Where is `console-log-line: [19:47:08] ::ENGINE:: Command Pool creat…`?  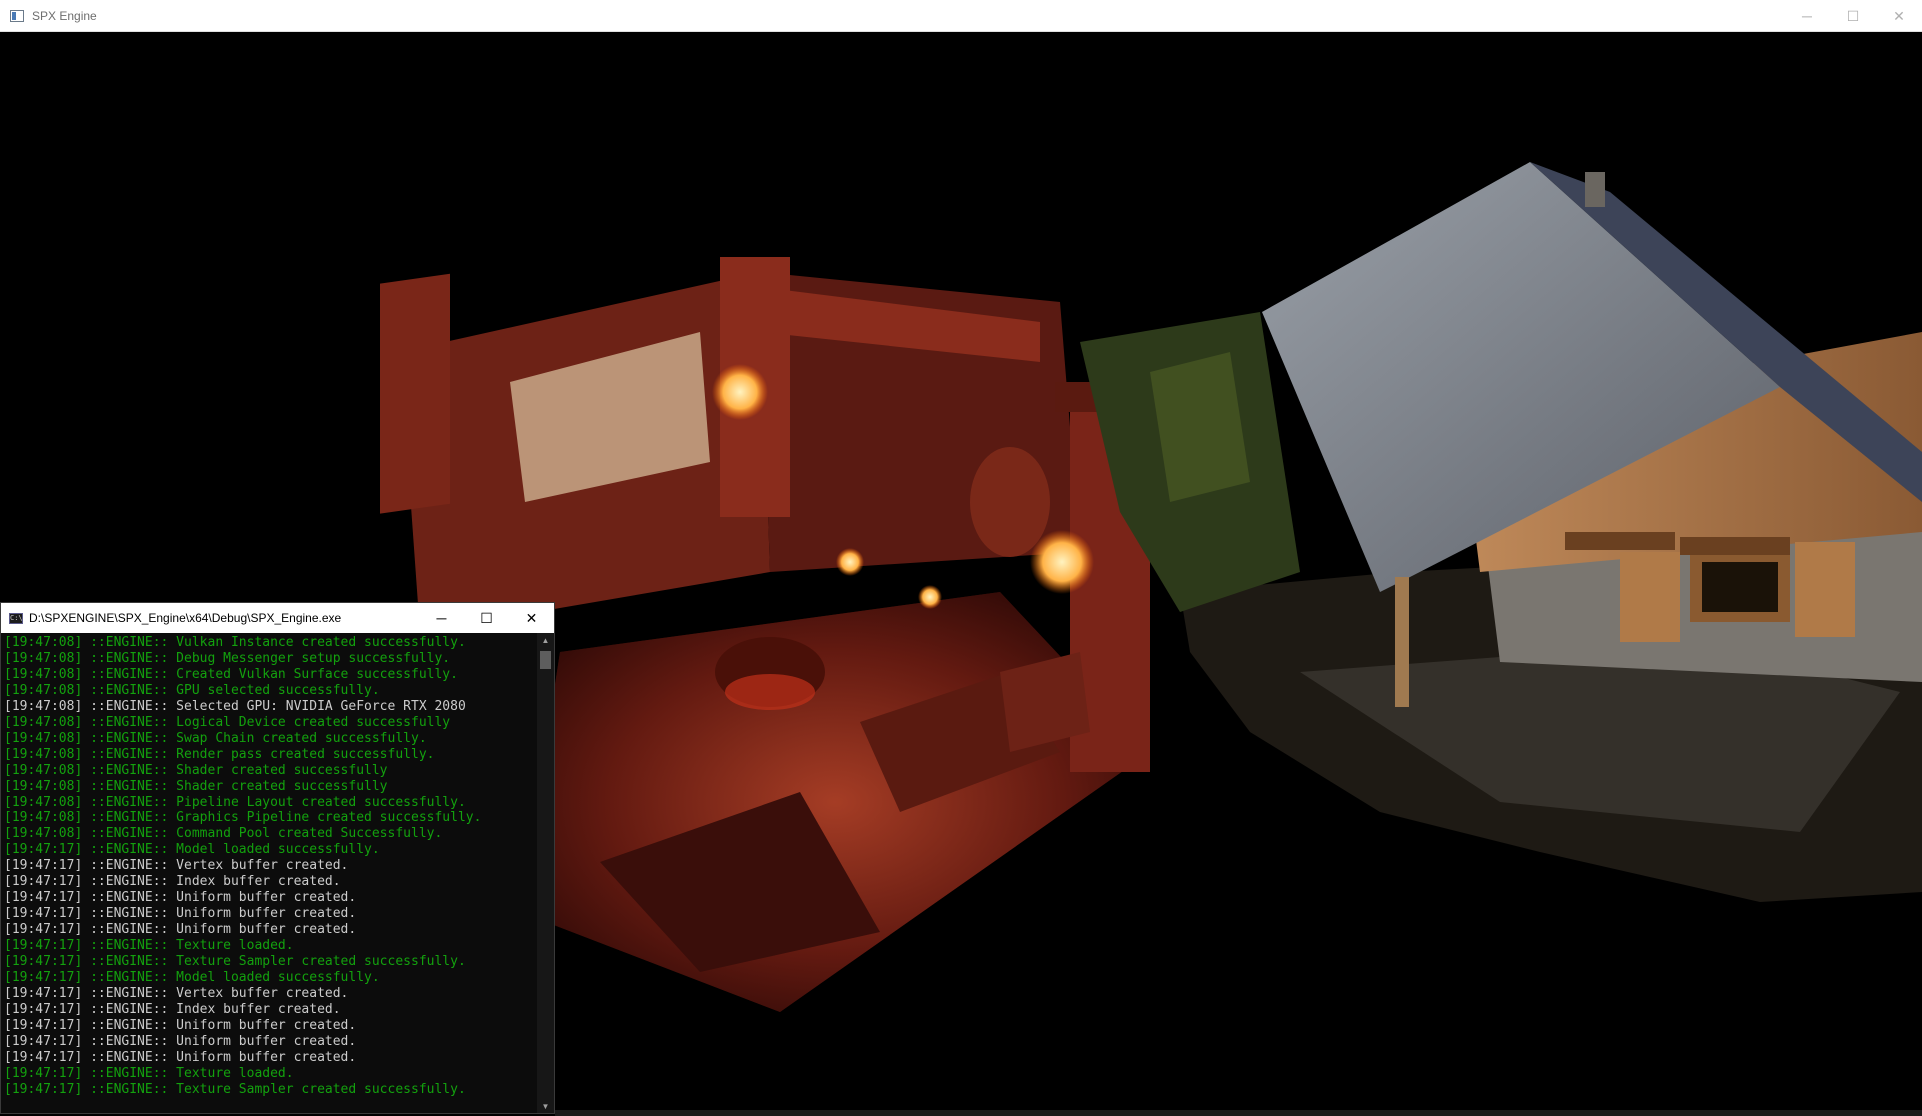
console-log-line: [19:47:08] ::ENGINE:: Command Pool creat… is located at coordinates (223, 834).